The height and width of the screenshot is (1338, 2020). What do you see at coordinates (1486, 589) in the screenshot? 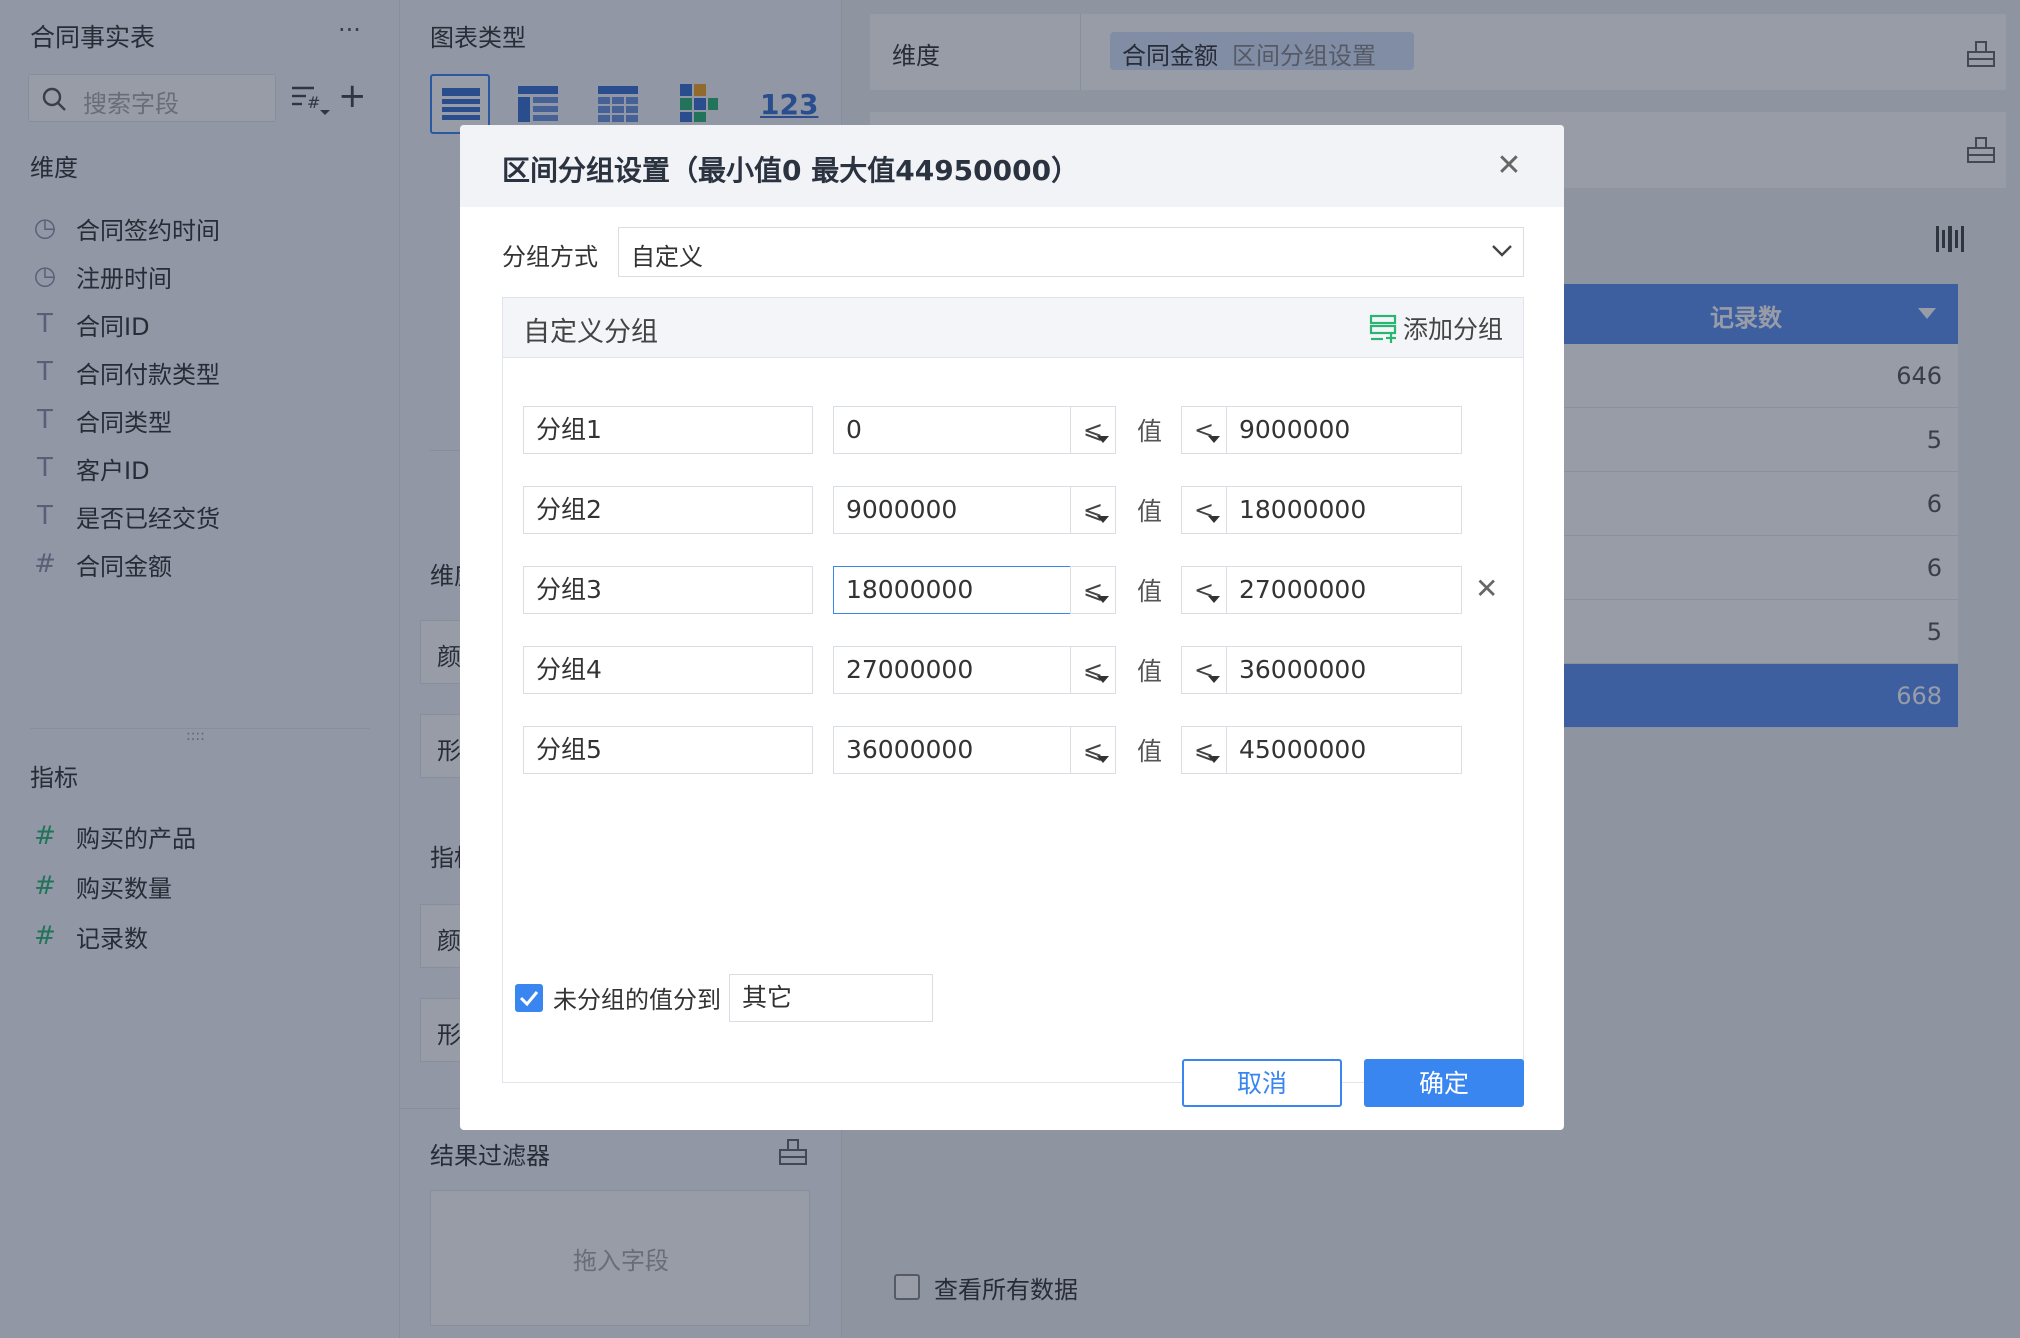
I see `remove-group-icon: ✕` at bounding box center [1486, 589].